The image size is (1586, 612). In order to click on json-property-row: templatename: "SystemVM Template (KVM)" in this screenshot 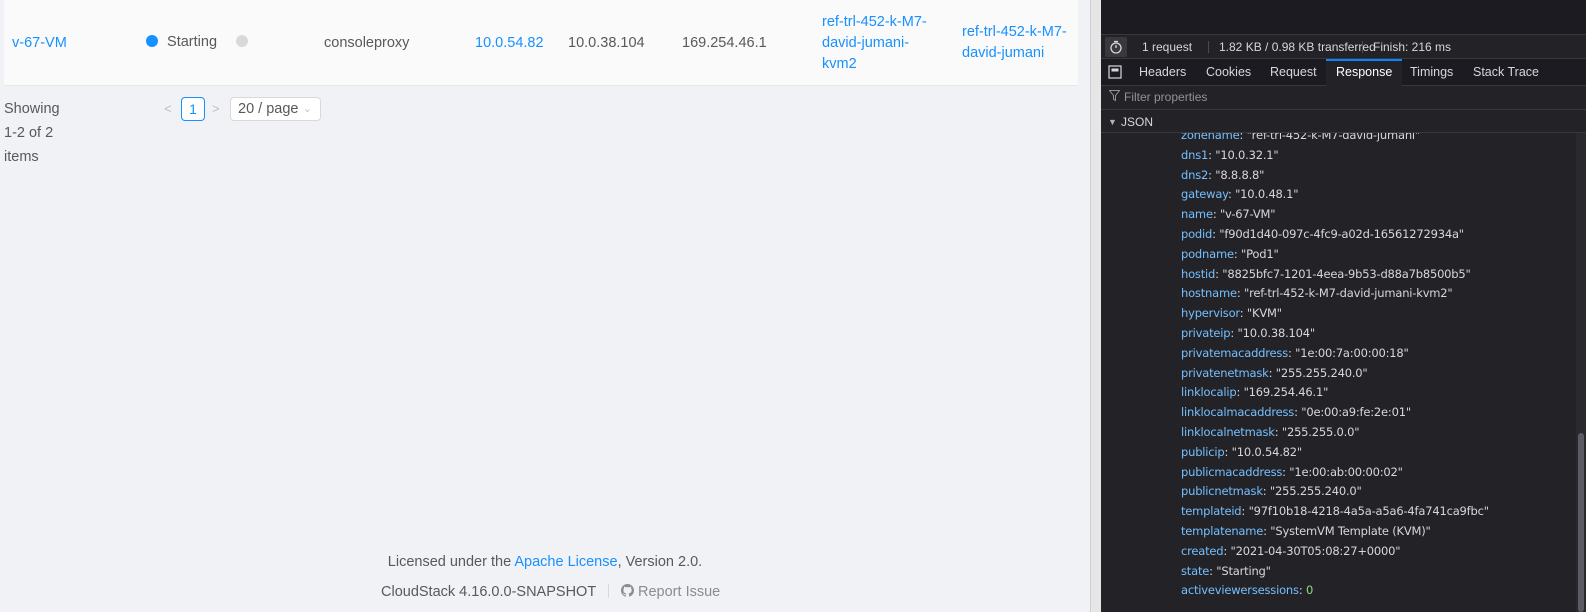, I will do `click(1306, 531)`.